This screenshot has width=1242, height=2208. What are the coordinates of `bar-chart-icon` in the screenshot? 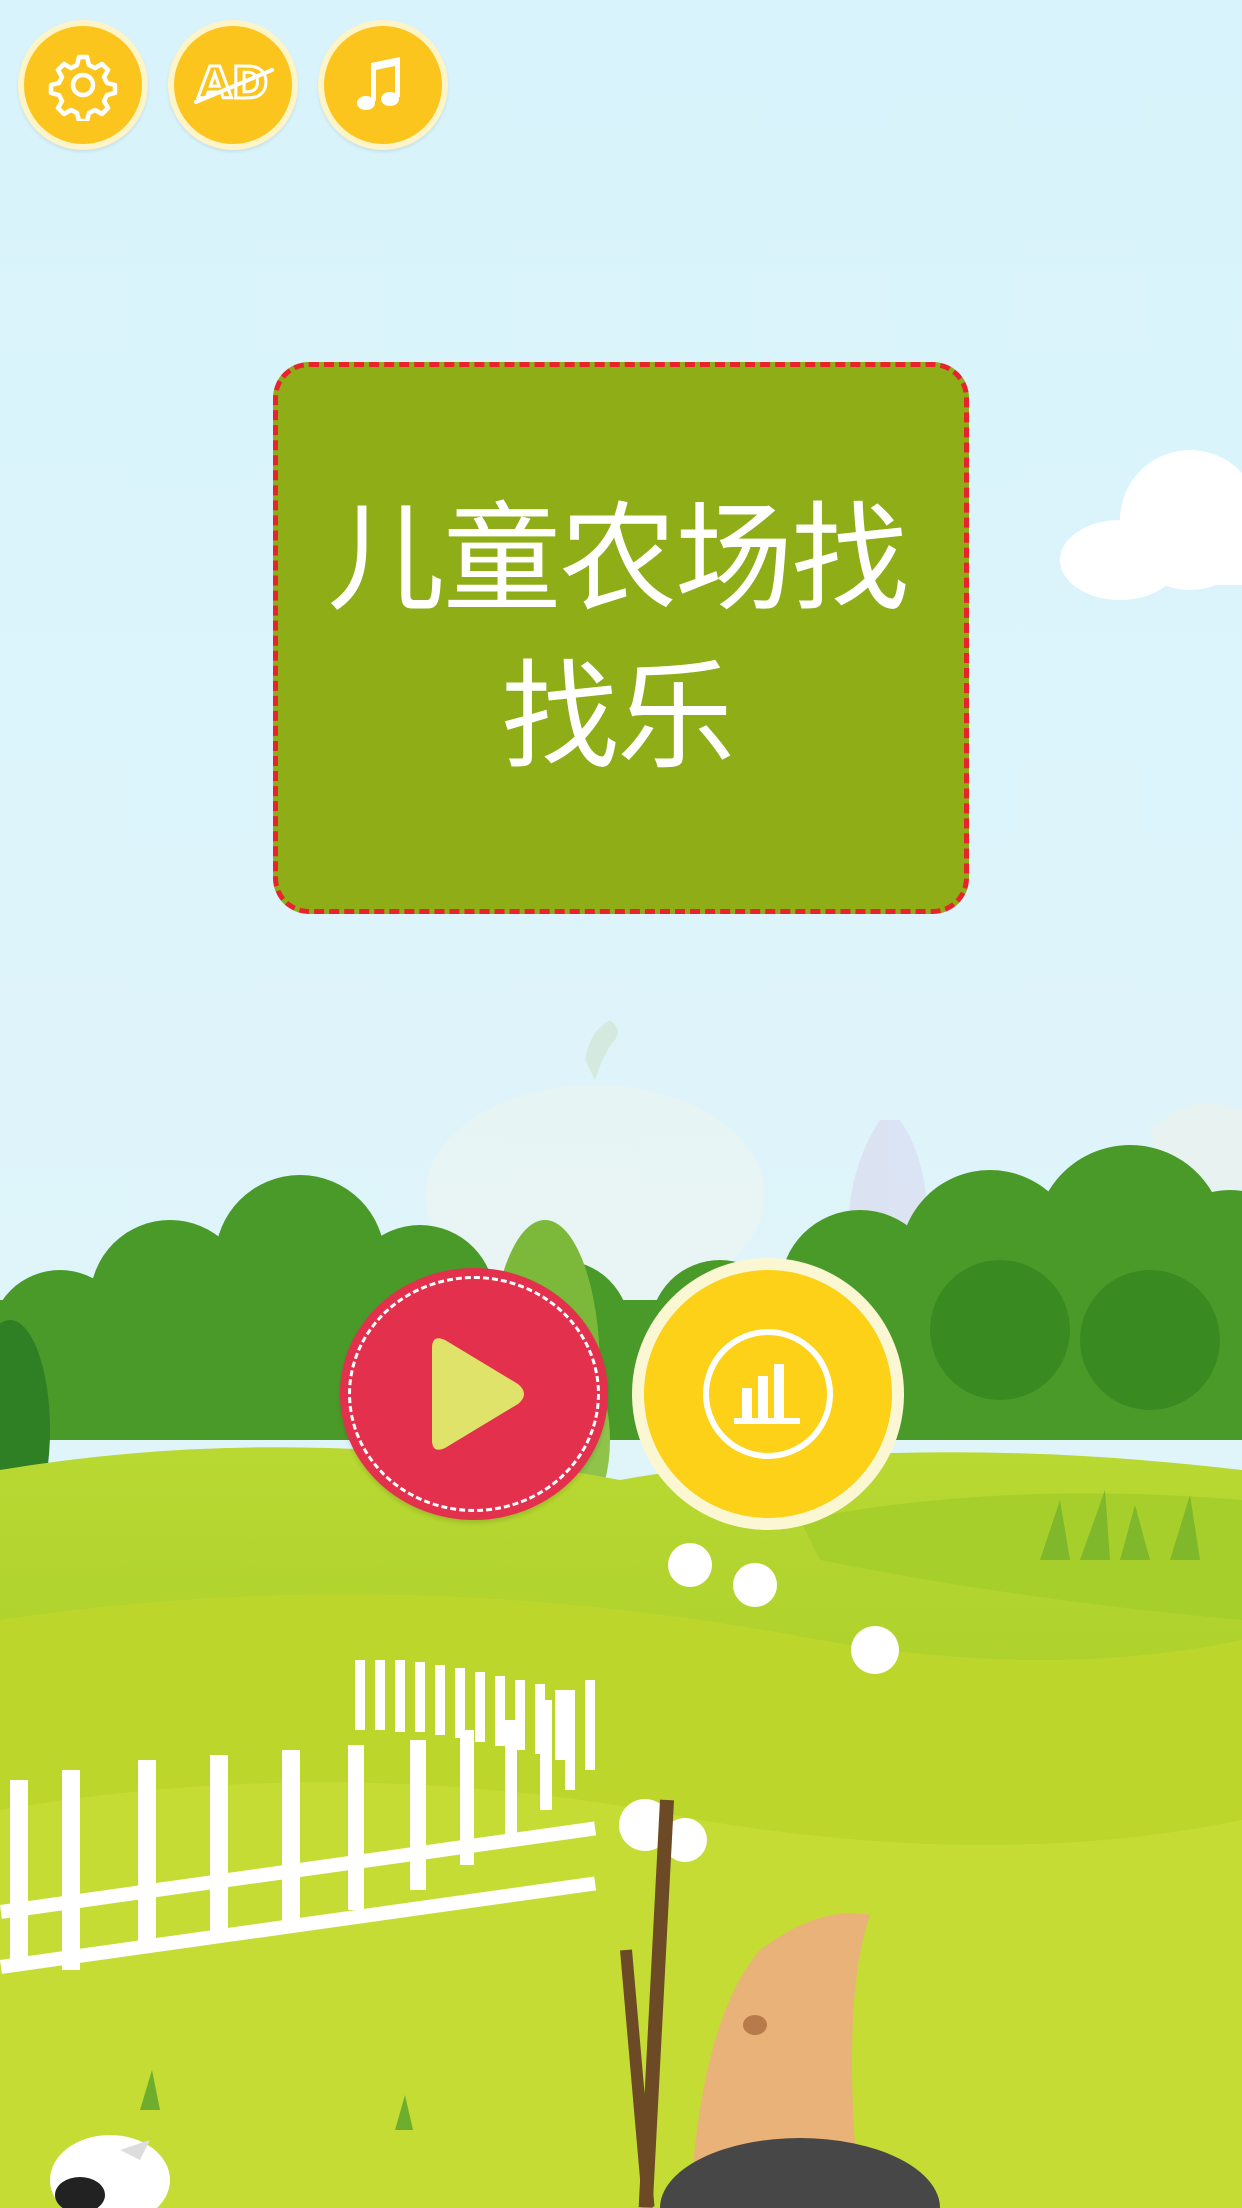 It's located at (768, 1394).